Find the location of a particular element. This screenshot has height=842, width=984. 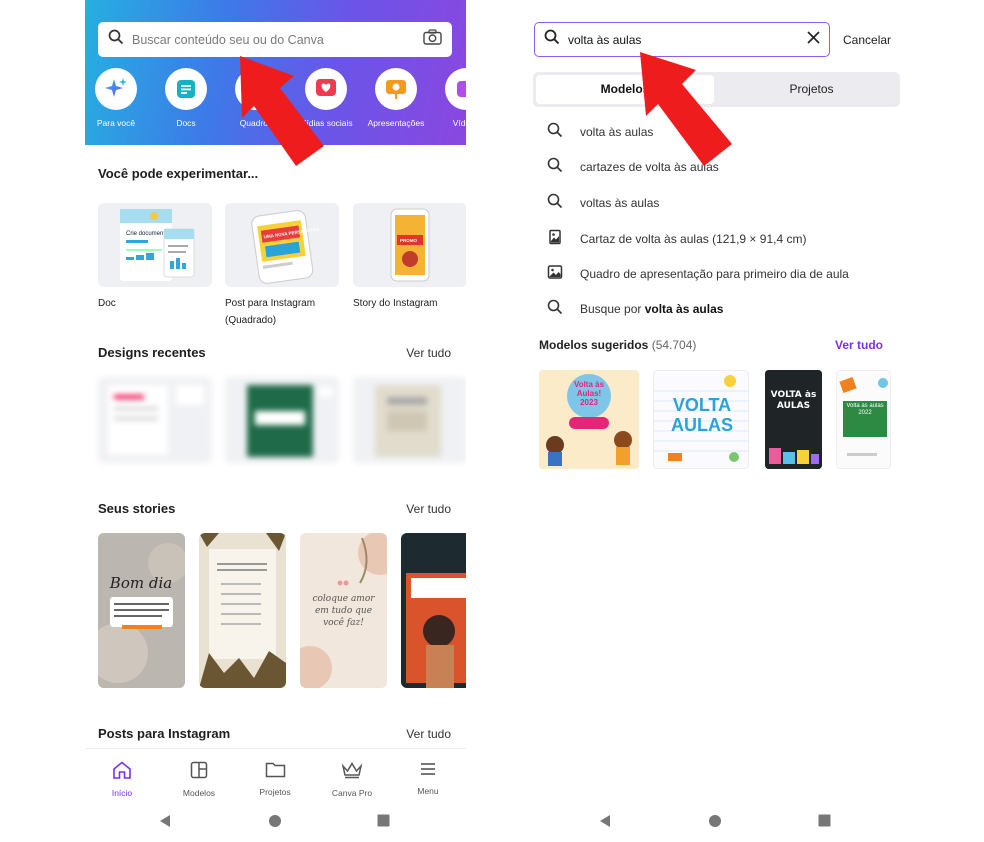

model-thumb-4: Volta às aulas 2022 is located at coordinates (863, 419).